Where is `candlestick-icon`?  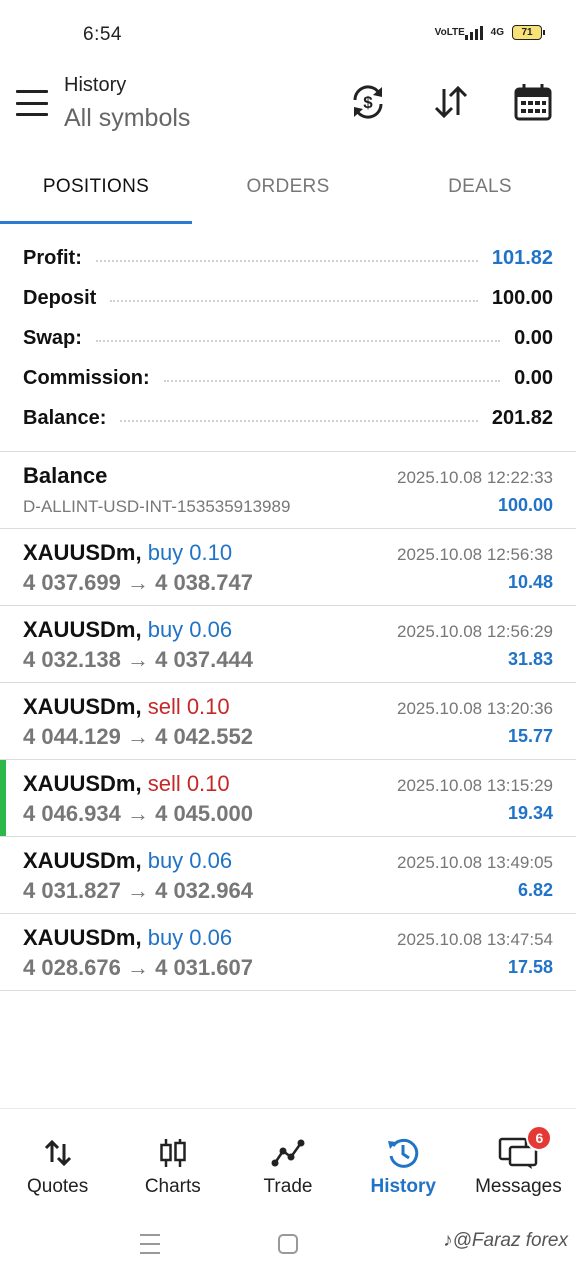 candlestick-icon is located at coordinates (173, 1153).